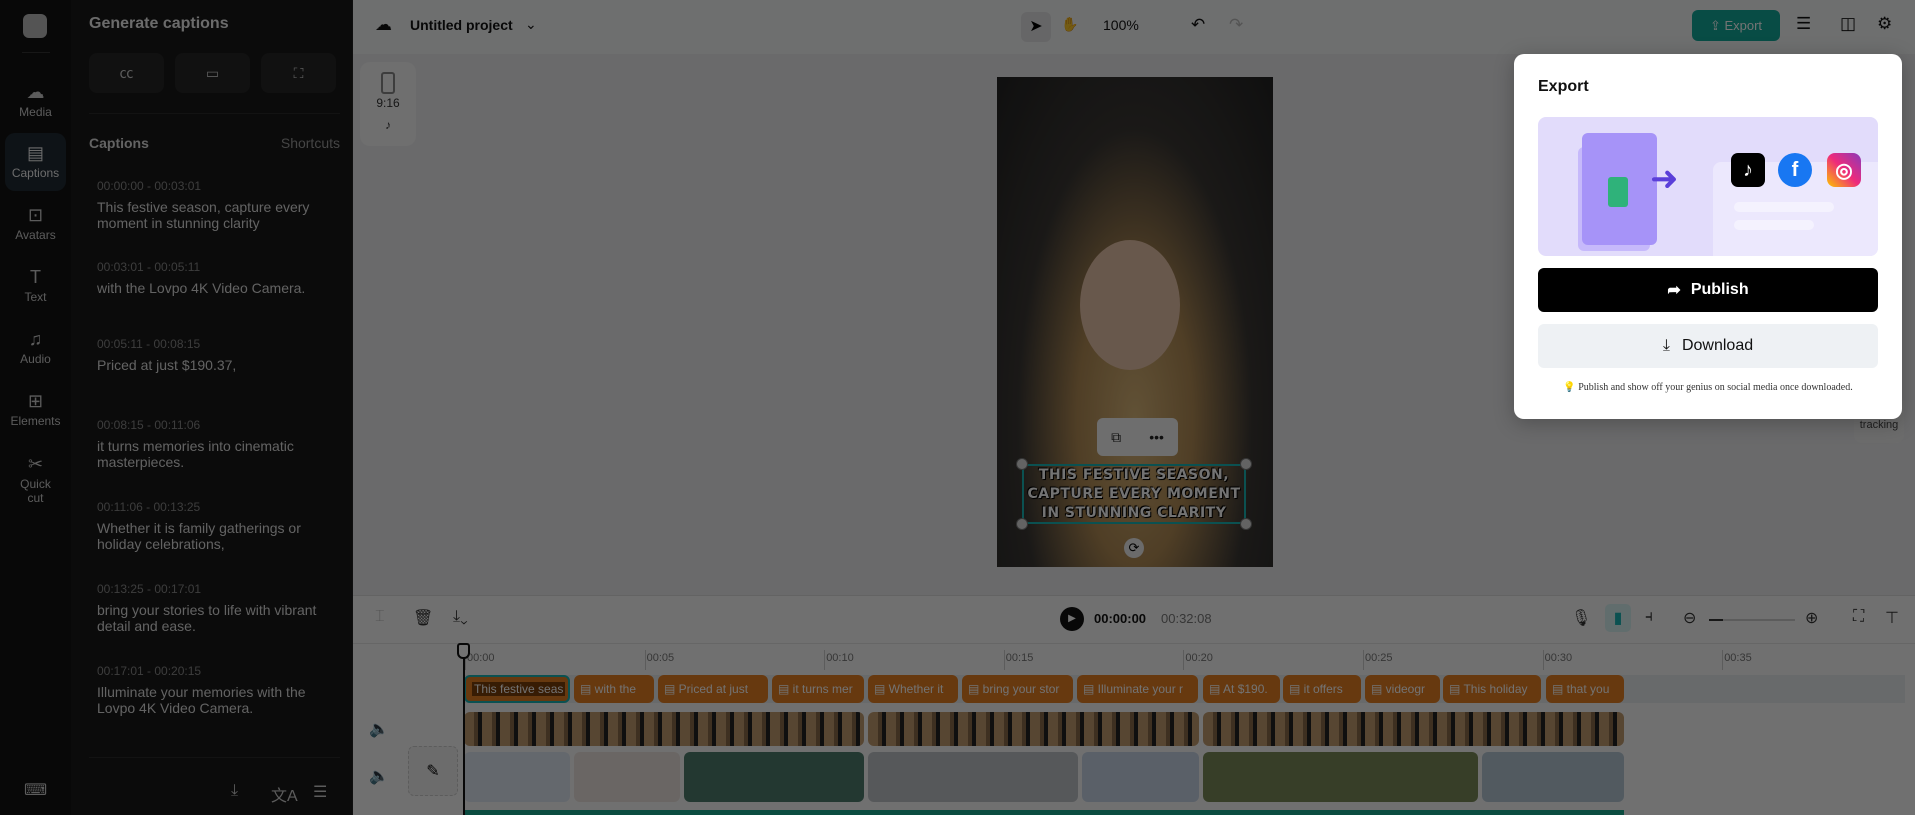  I want to click on playhead, so click(464, 730).